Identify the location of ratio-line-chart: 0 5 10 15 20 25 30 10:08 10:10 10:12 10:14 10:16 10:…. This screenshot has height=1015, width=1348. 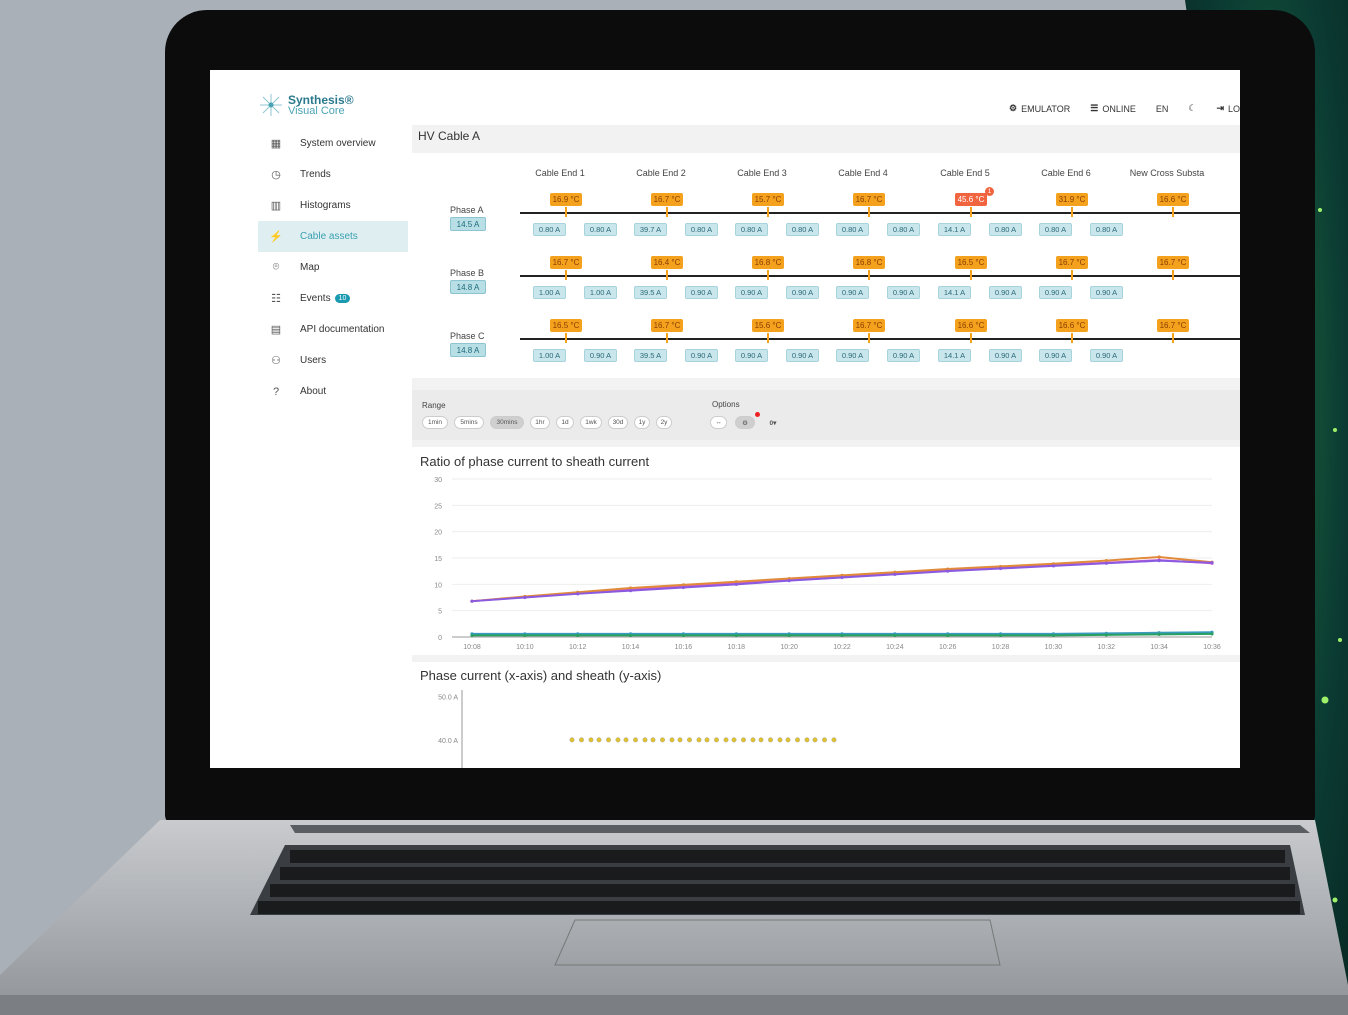
(827, 564).